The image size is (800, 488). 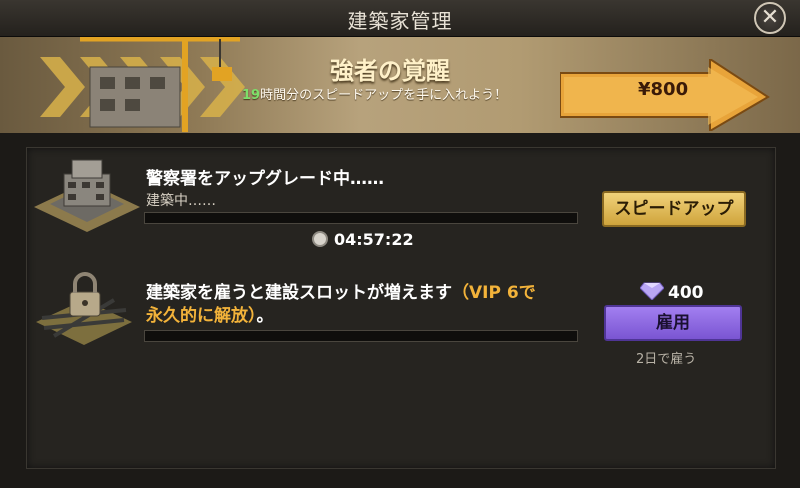 What do you see at coordinates (87, 195) in the screenshot?
I see `police-station-icon` at bounding box center [87, 195].